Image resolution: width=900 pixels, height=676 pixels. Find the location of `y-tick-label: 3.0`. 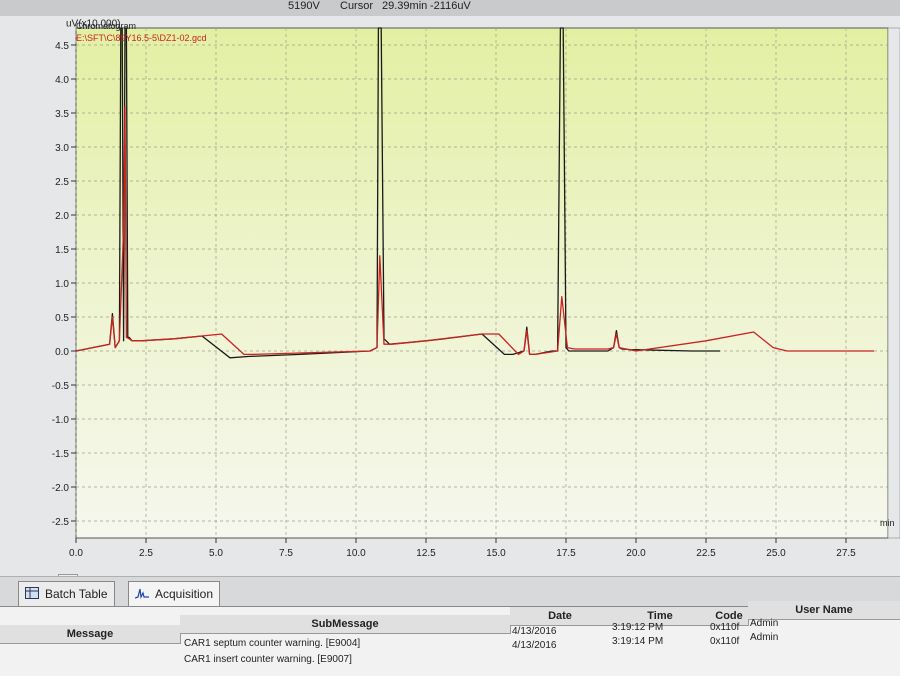

y-tick-label: 3.0 is located at coordinates (62, 148).